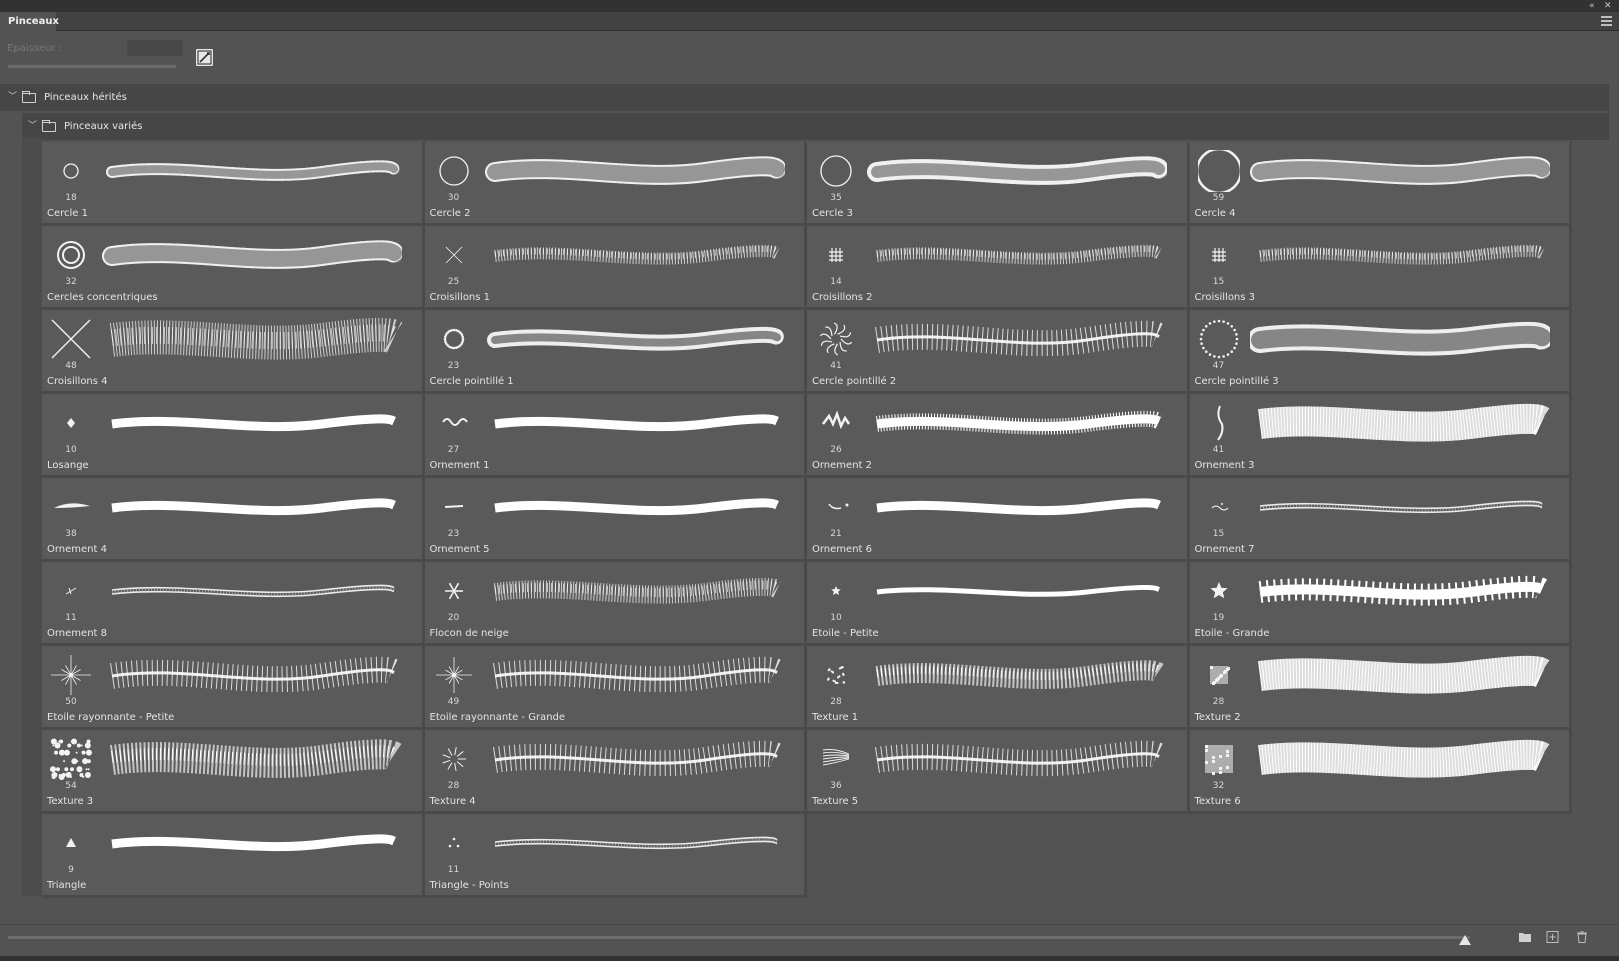  I want to click on brush-cell: 38 Ornement 4, so click(233, 520).